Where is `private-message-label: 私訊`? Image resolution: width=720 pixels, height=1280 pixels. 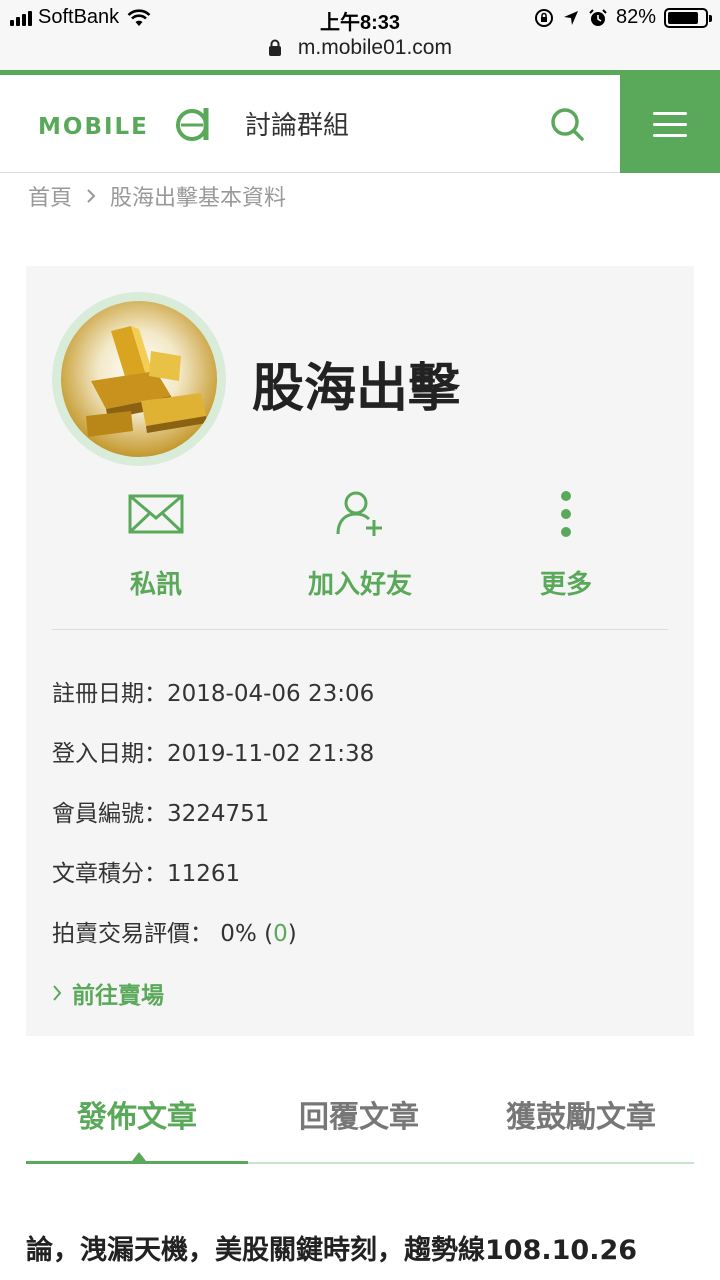 private-message-label: 私訊 is located at coordinates (155, 585).